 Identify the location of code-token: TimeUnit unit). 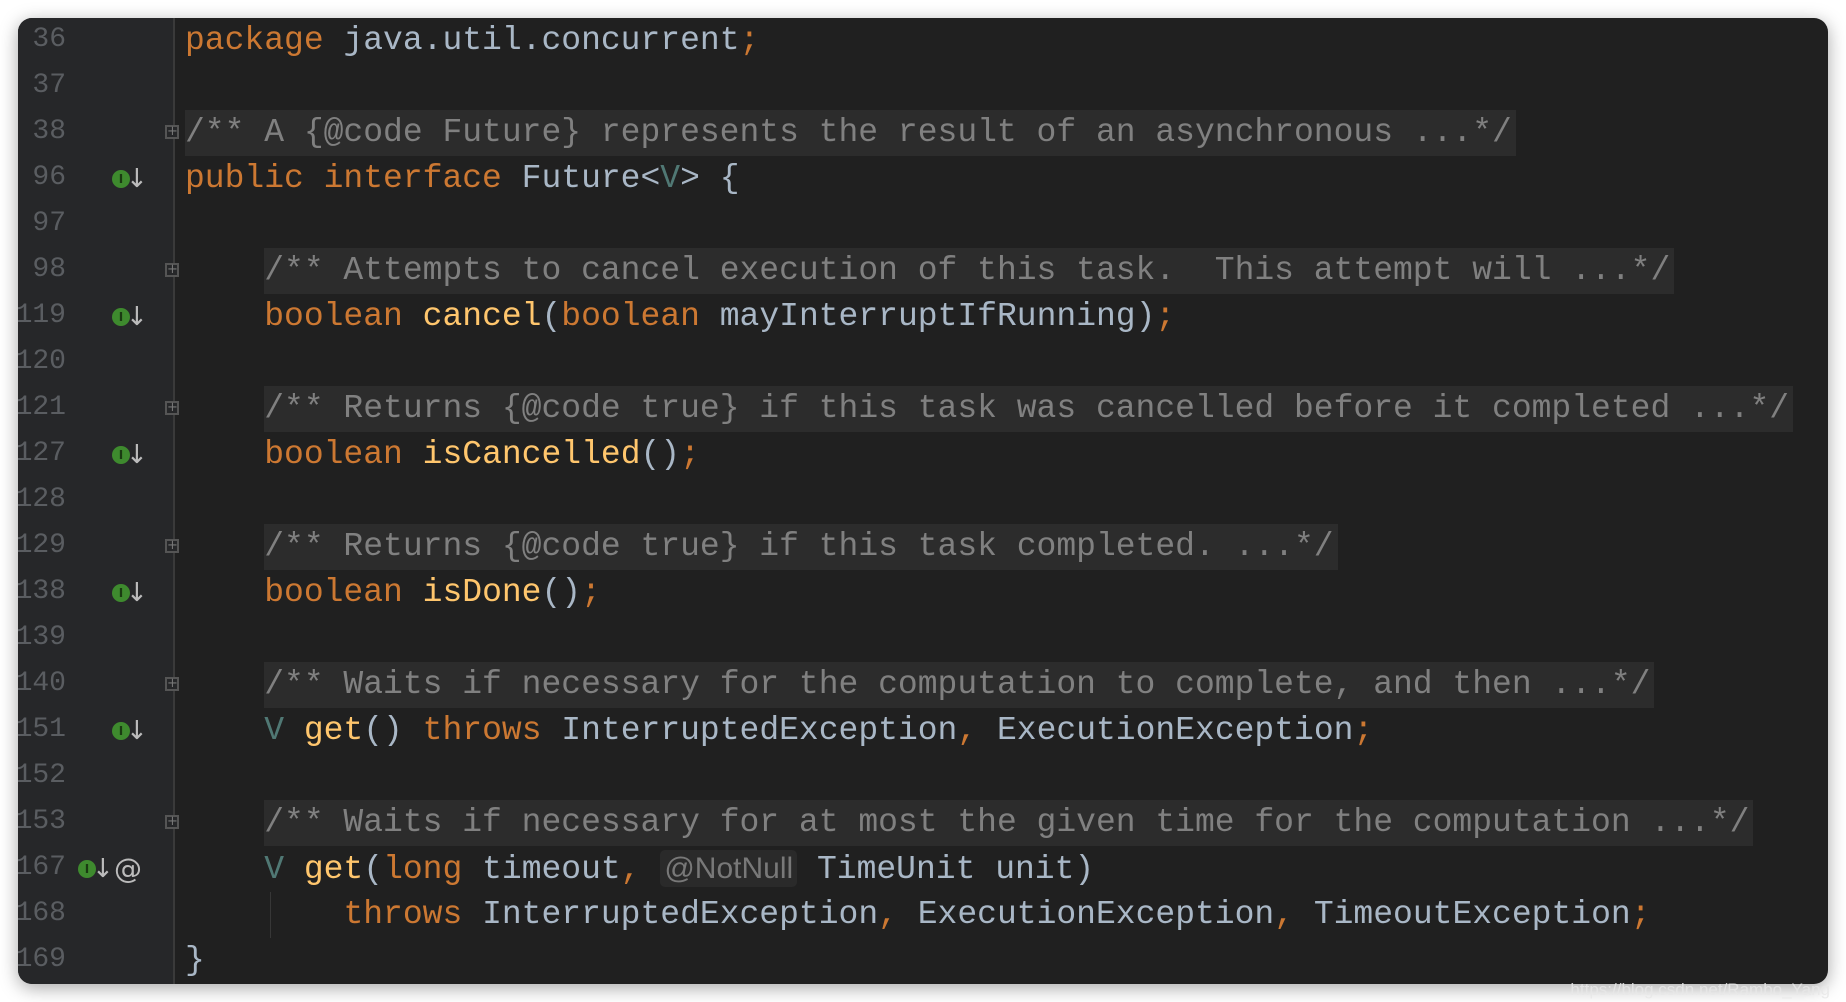
(946, 869).